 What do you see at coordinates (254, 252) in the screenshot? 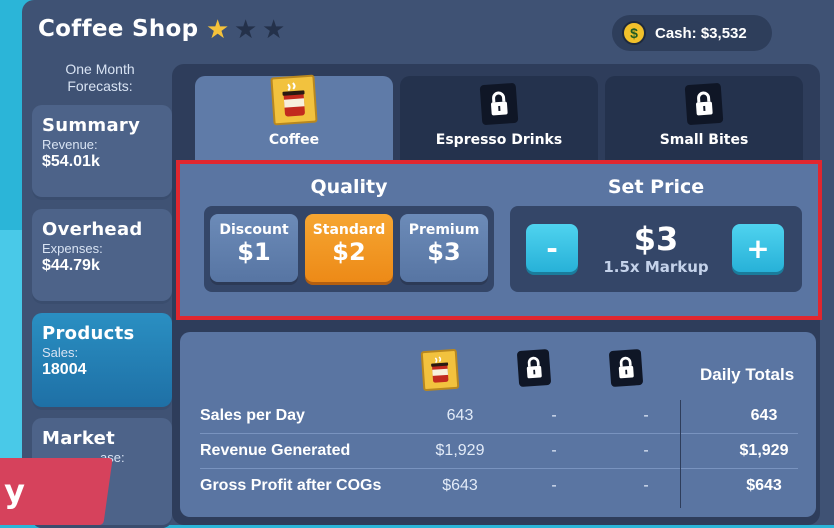
I see `quality-price: $1` at bounding box center [254, 252].